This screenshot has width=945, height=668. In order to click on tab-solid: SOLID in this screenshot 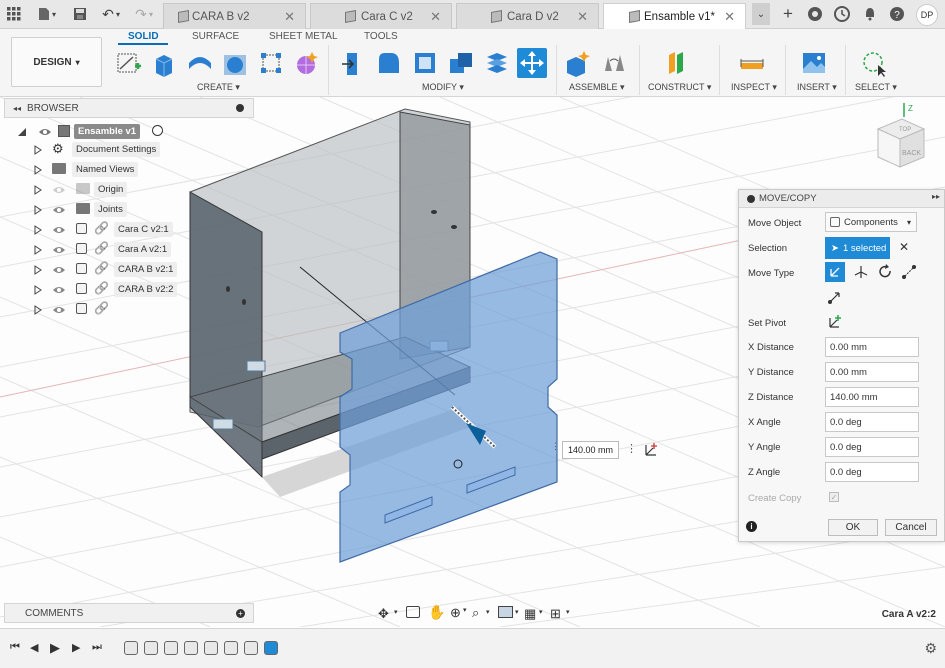, I will do `click(143, 36)`.